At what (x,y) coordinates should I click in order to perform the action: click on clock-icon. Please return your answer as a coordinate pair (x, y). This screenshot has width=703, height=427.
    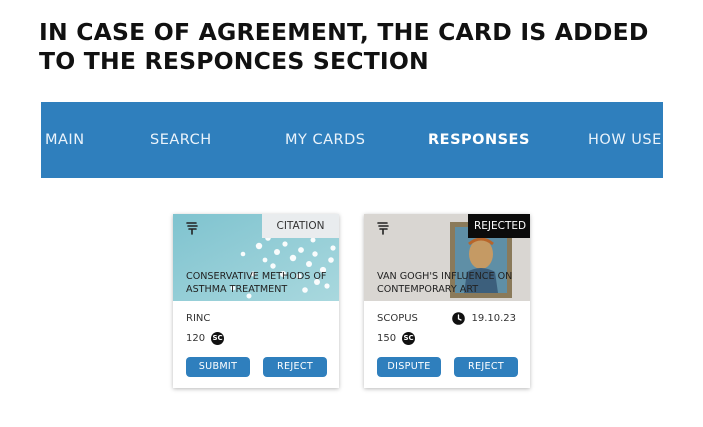
    Looking at the image, I should click on (459, 318).